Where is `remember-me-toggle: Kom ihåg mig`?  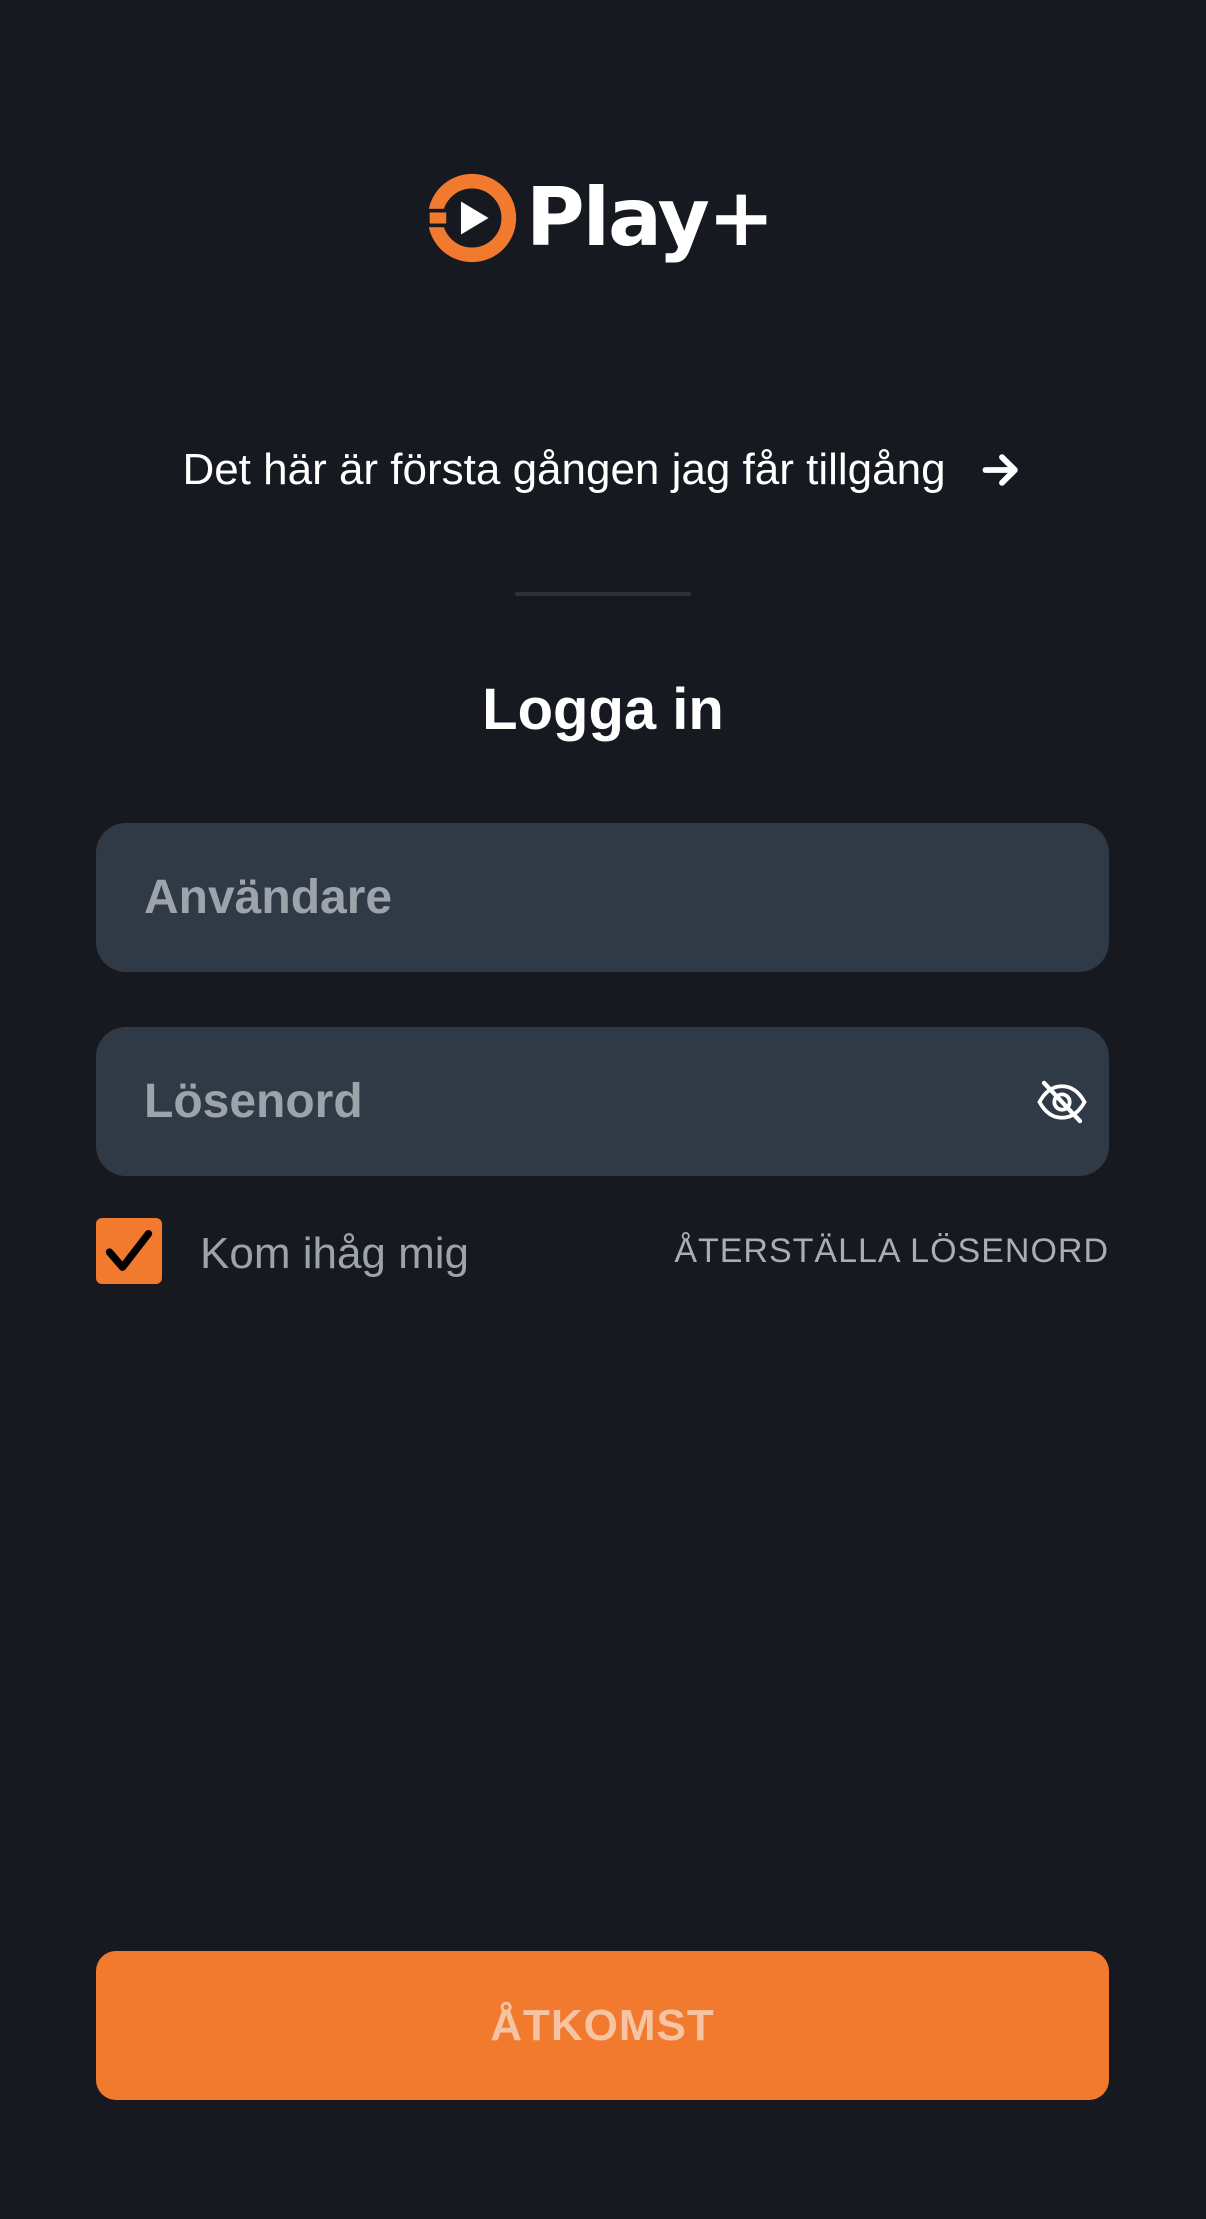 remember-me-toggle: Kom ihåg mig is located at coordinates (282, 1251).